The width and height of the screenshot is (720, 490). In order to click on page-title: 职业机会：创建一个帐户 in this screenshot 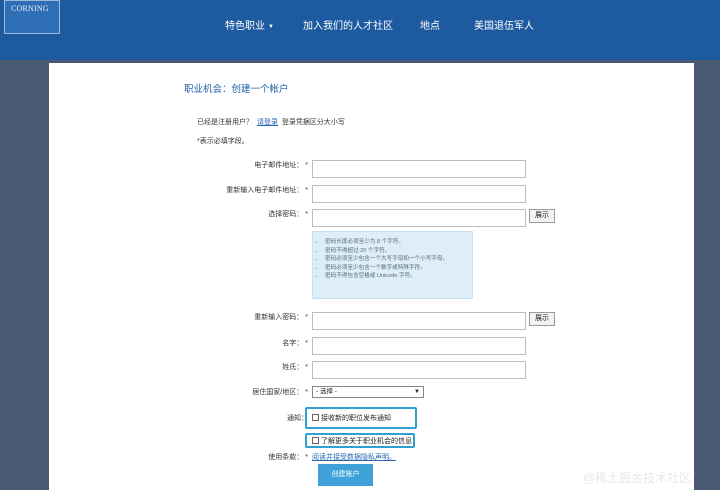, I will do `click(236, 89)`.